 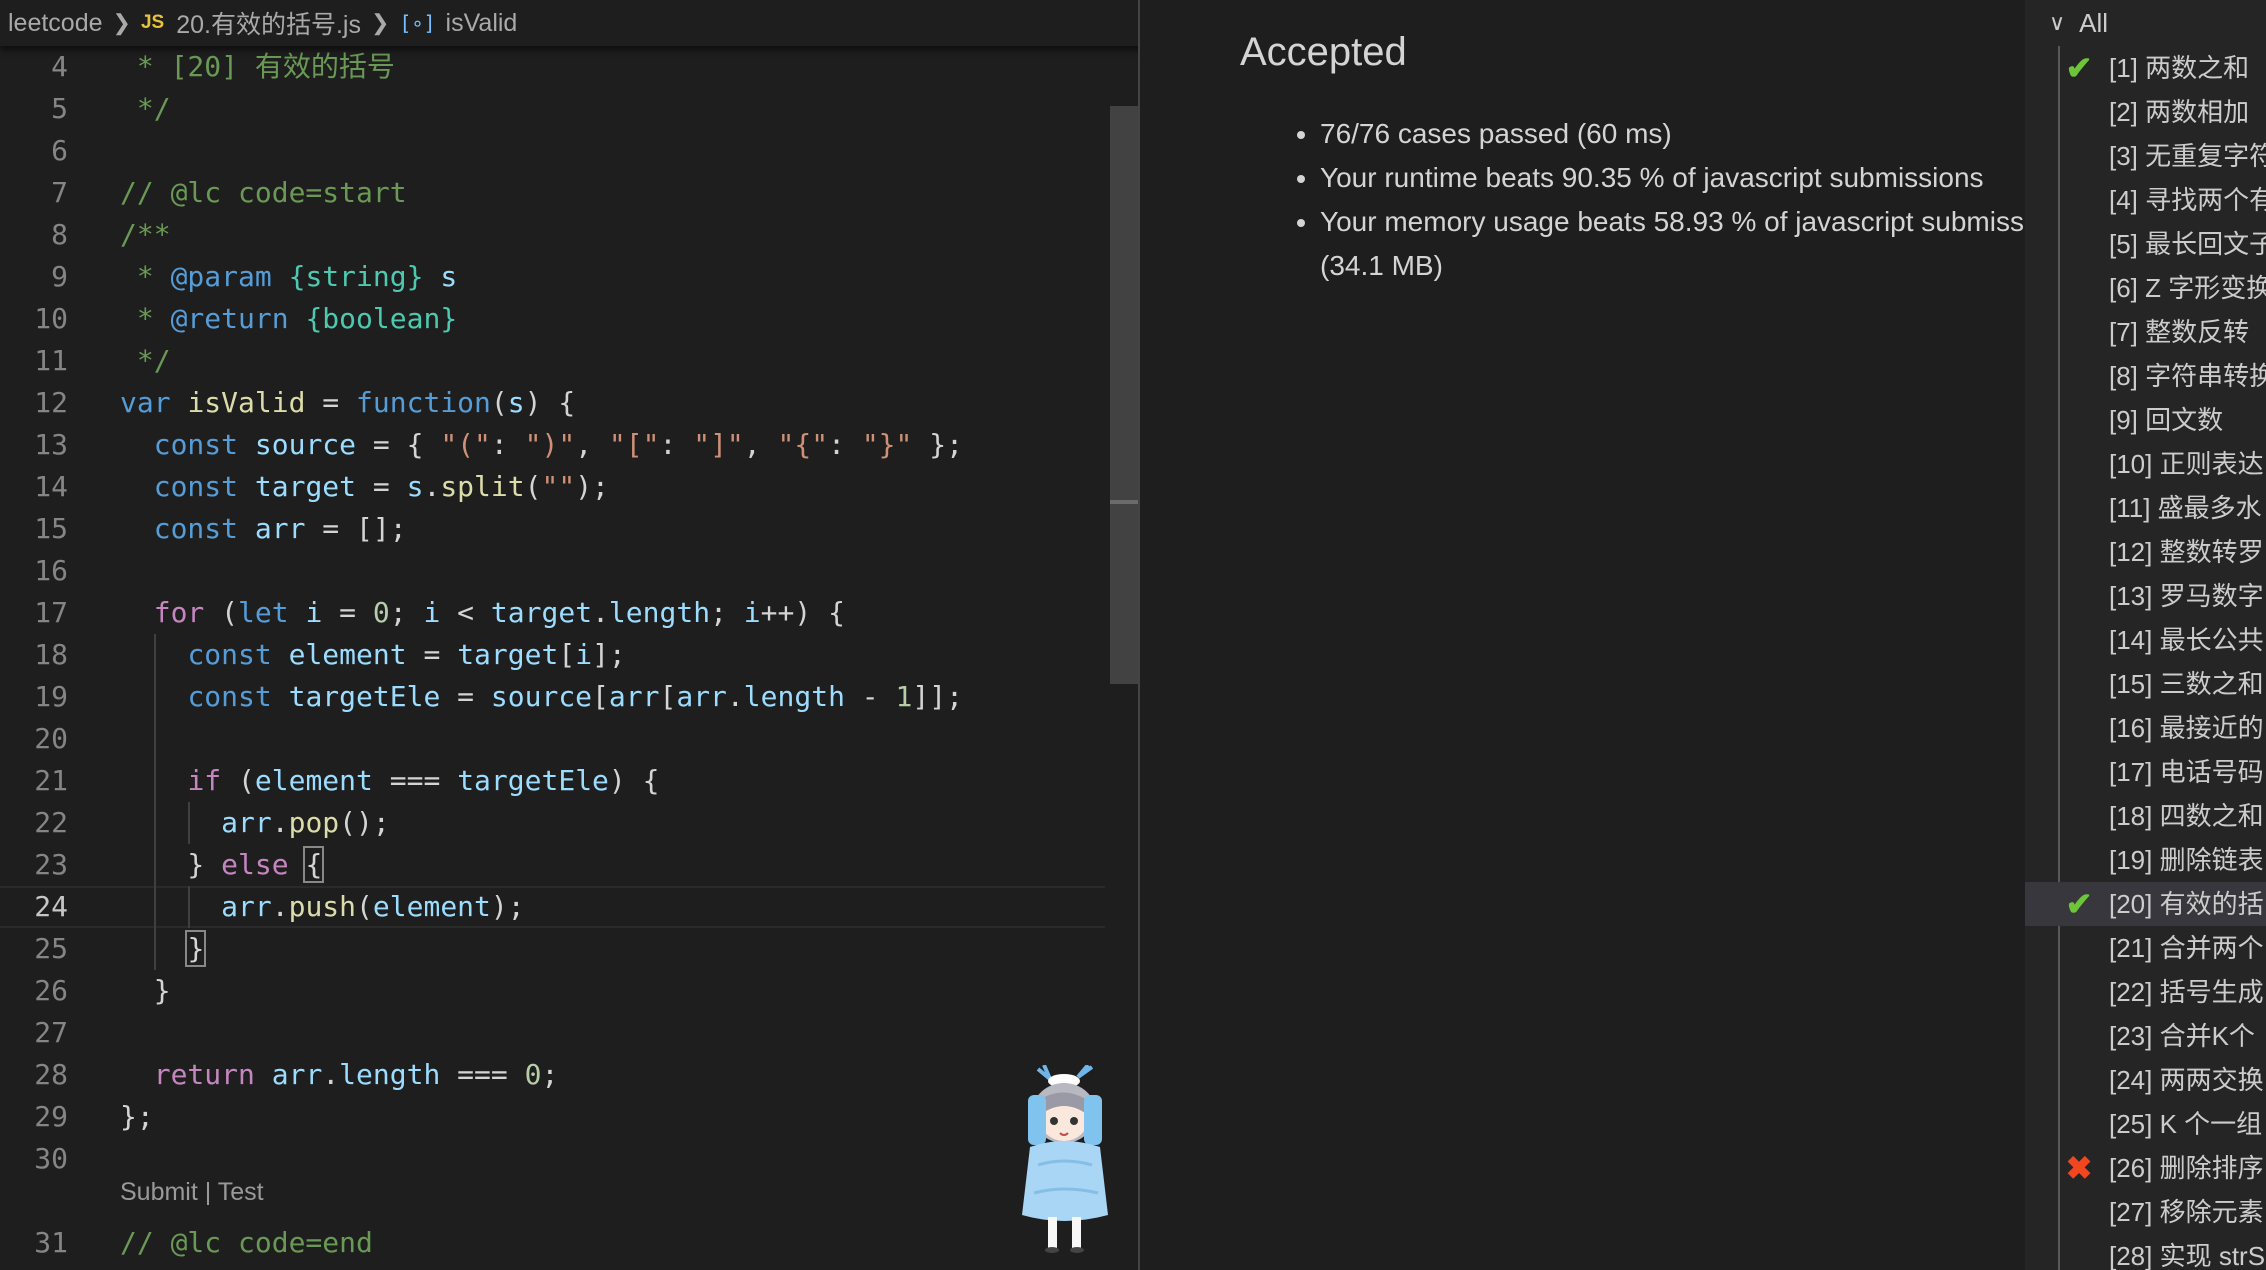 What do you see at coordinates (552, 739) in the screenshot?
I see `code-line: 20` at bounding box center [552, 739].